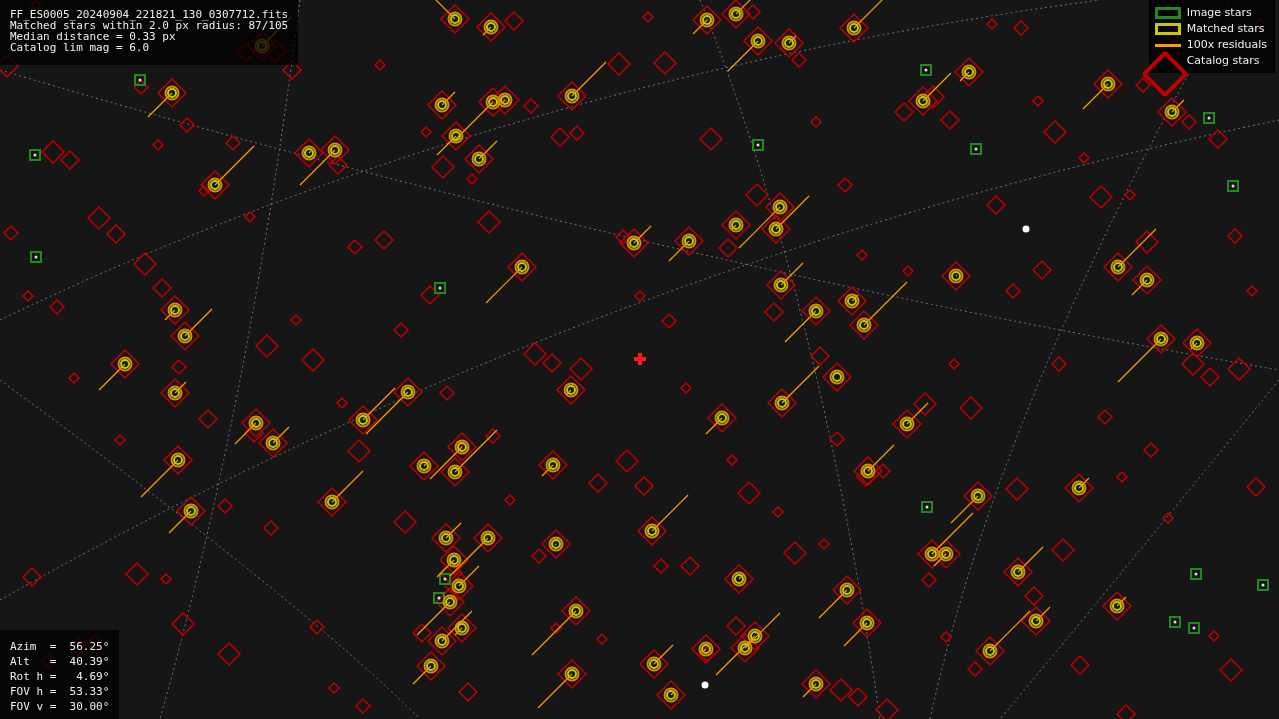  Describe the element at coordinates (1223, 60) in the screenshot. I see `legend-label: Catalog stars` at that location.